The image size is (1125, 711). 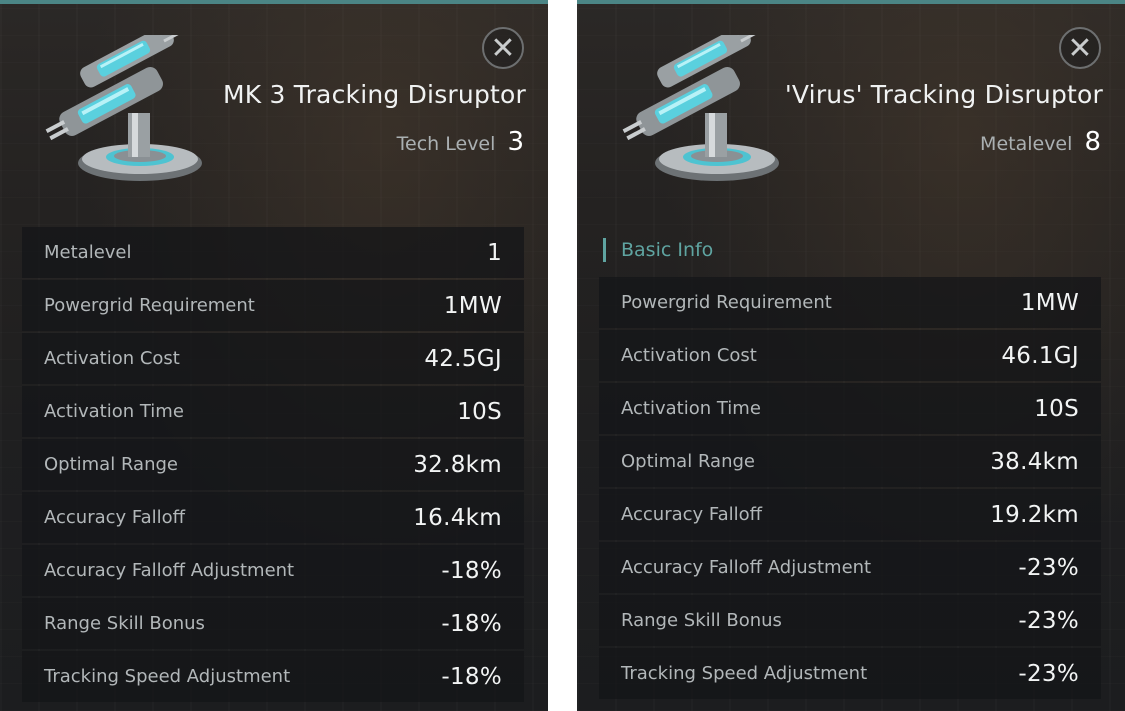 I want to click on stat-row: Accuracy Falloff Adjustment -18%, so click(x=273, y=570).